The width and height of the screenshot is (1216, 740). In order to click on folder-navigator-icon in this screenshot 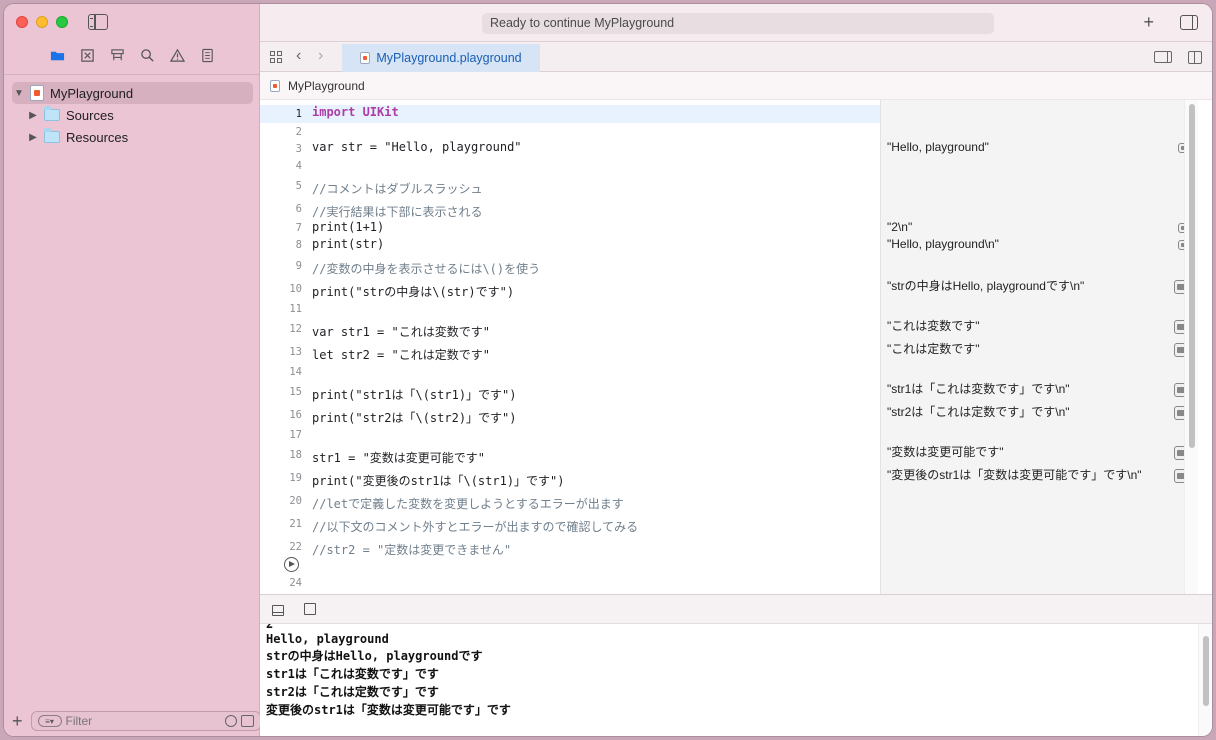, I will do `click(57, 55)`.